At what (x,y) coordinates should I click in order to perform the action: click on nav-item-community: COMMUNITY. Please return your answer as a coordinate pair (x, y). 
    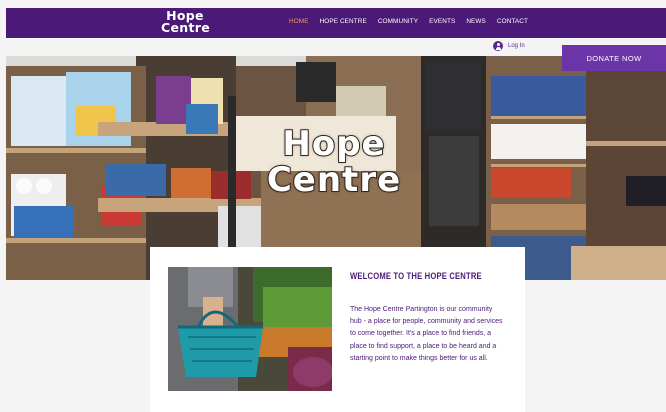
    Looking at the image, I should click on (398, 21).